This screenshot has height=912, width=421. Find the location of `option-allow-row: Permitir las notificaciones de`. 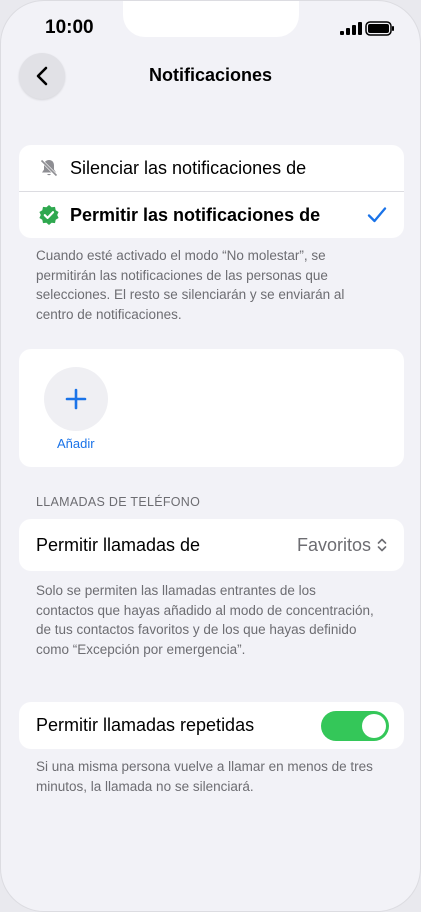

option-allow-row: Permitir las notificaciones de is located at coordinates (211, 215).